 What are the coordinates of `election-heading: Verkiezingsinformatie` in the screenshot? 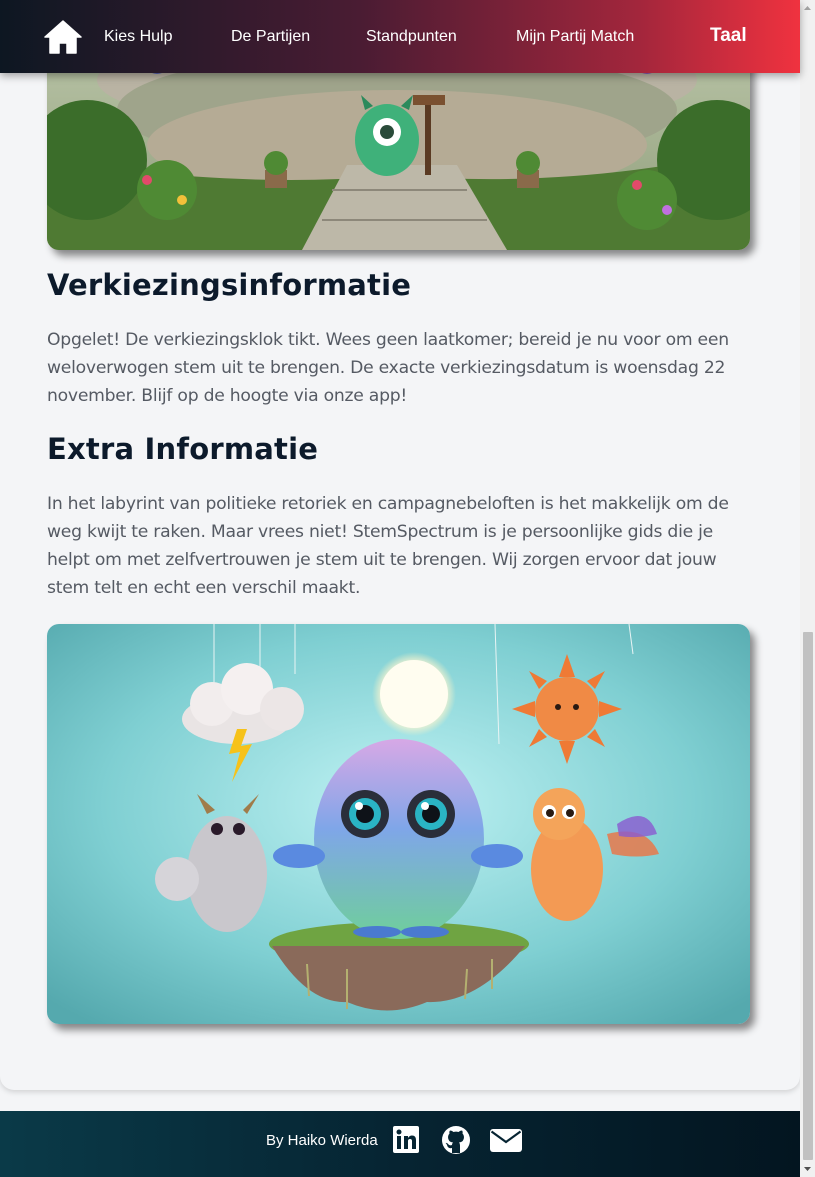 It's located at (229, 285).